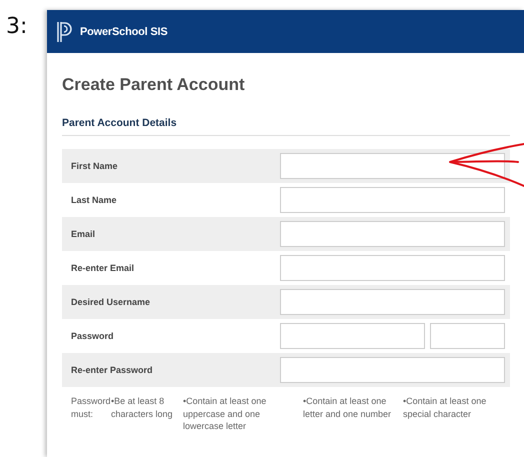 This screenshot has width=524, height=457. I want to click on field-label: Password, so click(92, 336).